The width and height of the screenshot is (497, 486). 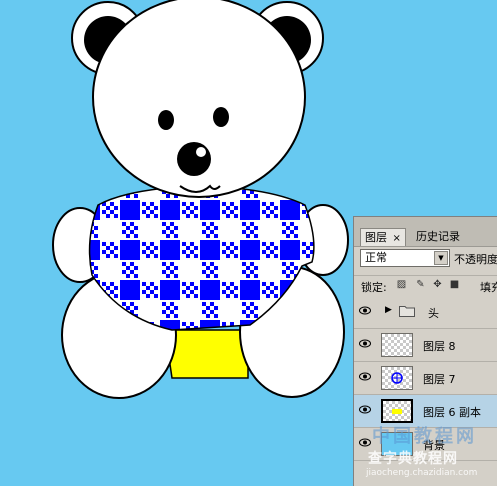 I want to click on blend-mode-value: 正常, so click(x=376, y=257).